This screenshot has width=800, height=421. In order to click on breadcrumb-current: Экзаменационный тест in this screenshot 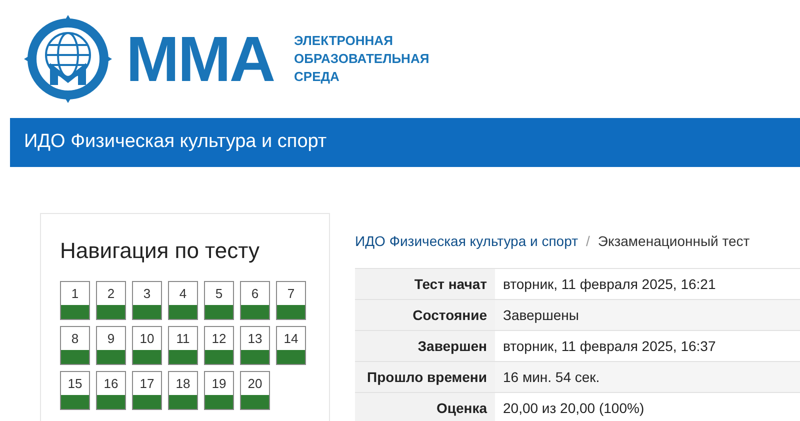, I will do `click(674, 241)`.